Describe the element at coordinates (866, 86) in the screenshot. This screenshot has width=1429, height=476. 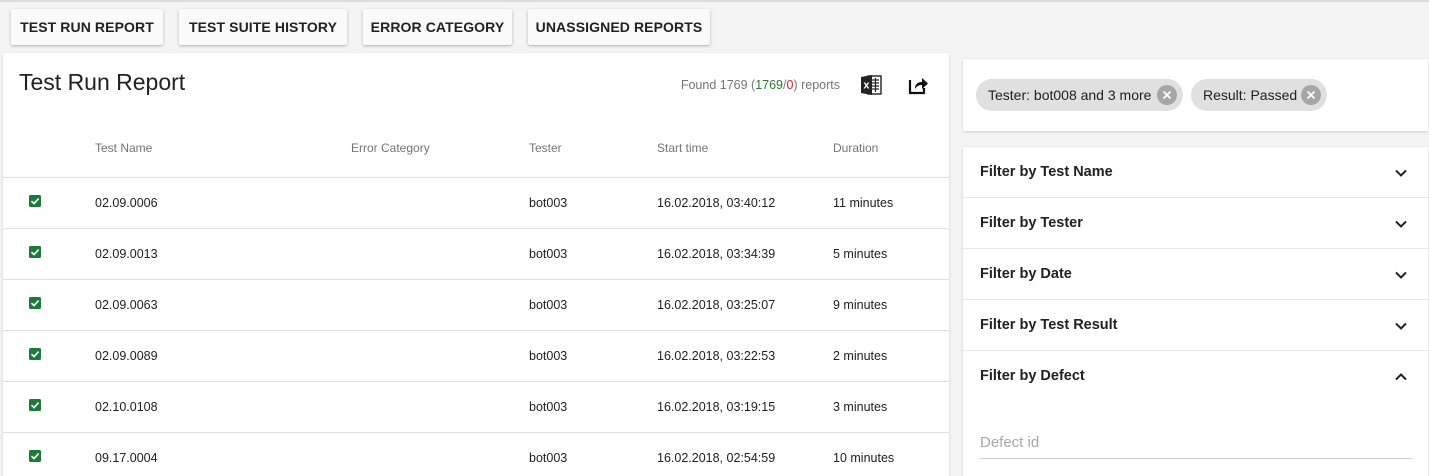
I see `svg-text: X` at that location.